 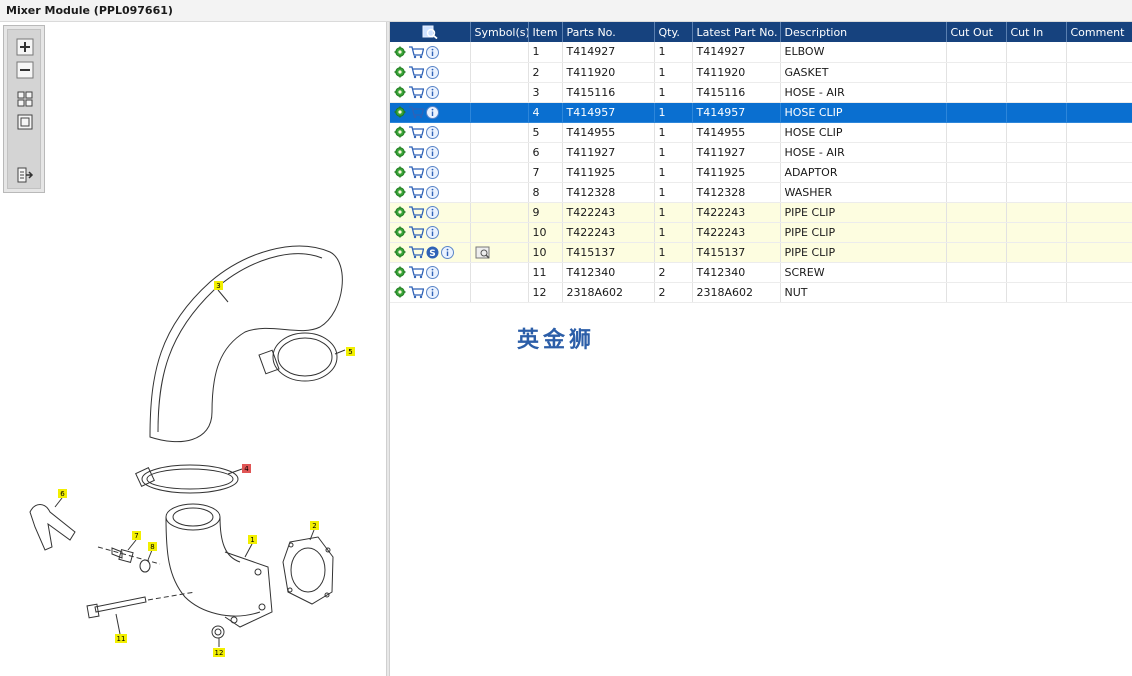 I want to click on column-header-cut-in: Cut In, so click(x=1036, y=32).